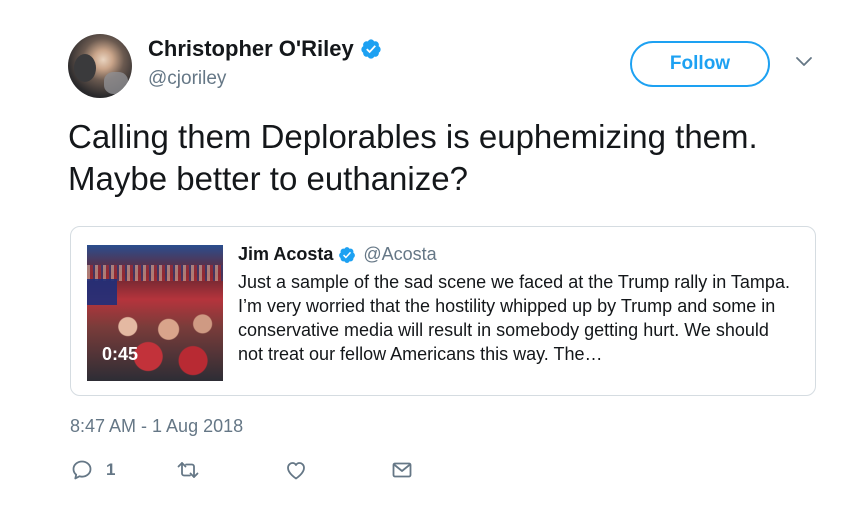 This screenshot has height=512, width=842. I want to click on message-action, so click(402, 470).